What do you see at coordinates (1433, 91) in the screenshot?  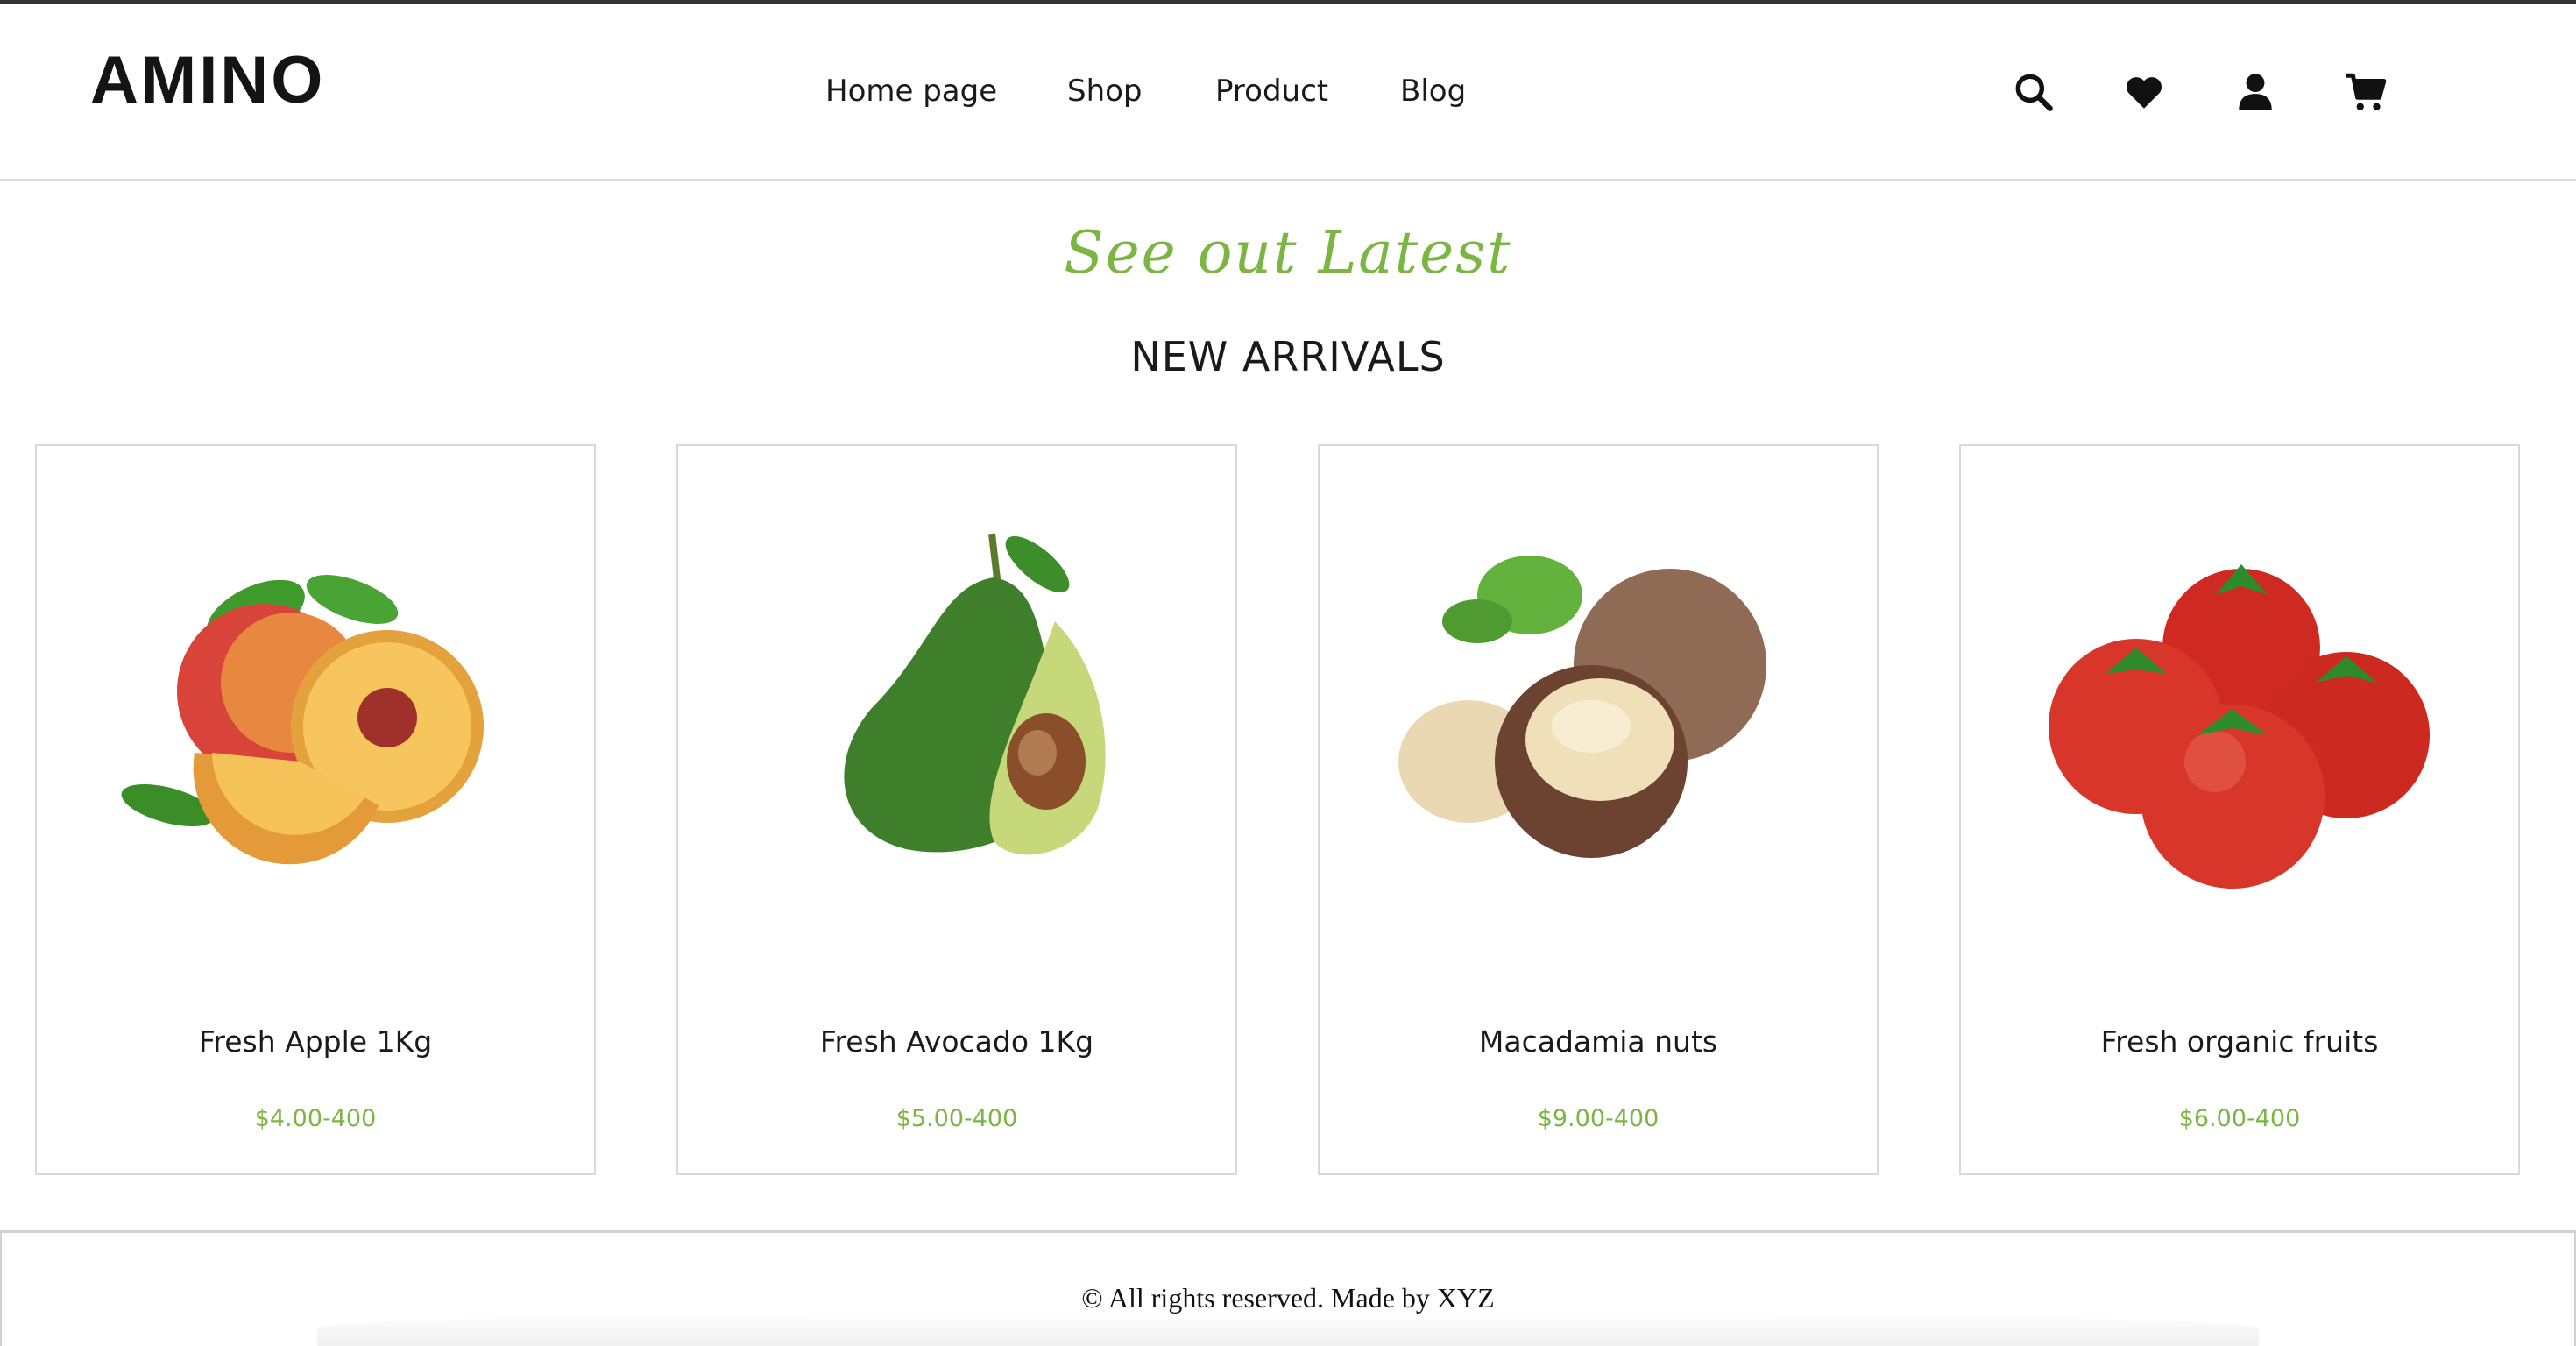 I see `nav-item-blog: Blog` at bounding box center [1433, 91].